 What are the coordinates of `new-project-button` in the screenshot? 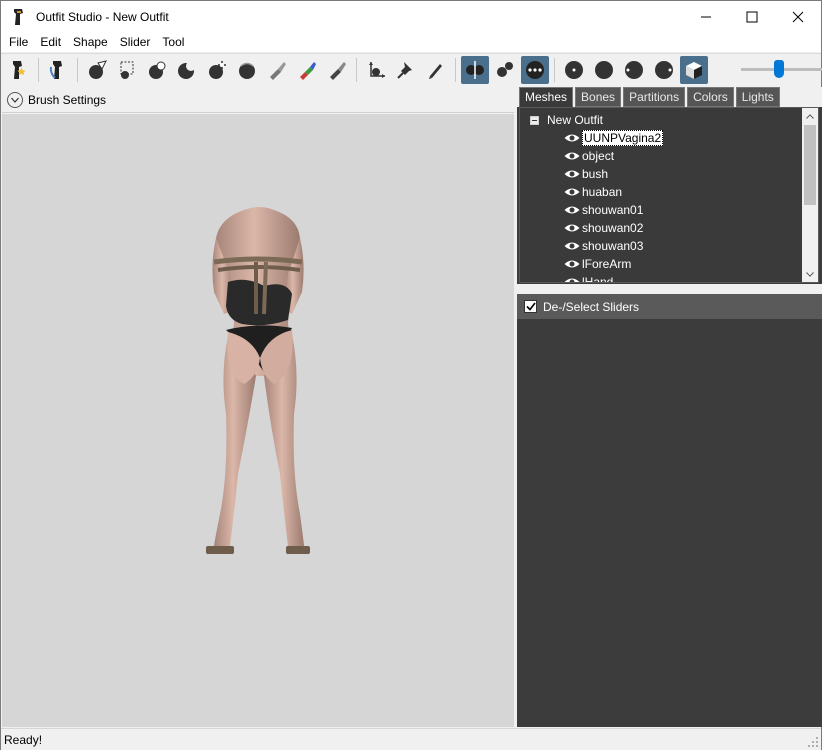 It's located at (19, 70).